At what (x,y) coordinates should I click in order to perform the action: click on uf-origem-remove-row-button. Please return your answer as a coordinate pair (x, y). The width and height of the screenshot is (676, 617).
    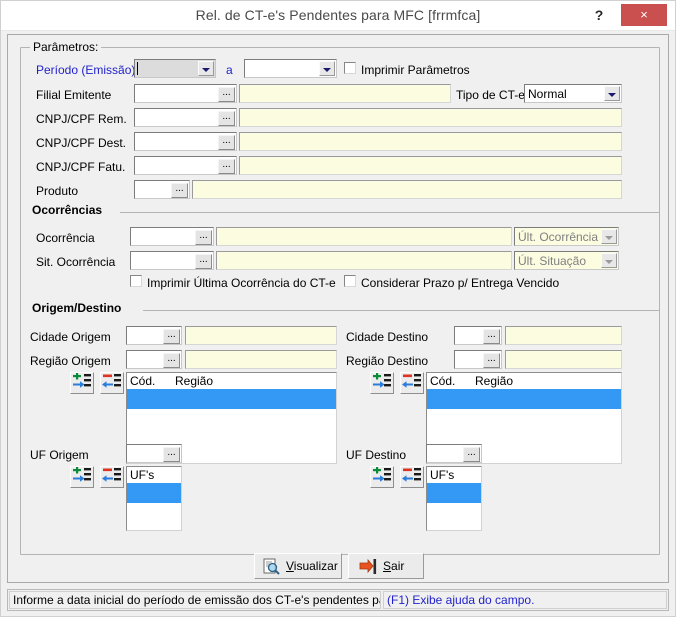
    Looking at the image, I should click on (112, 477).